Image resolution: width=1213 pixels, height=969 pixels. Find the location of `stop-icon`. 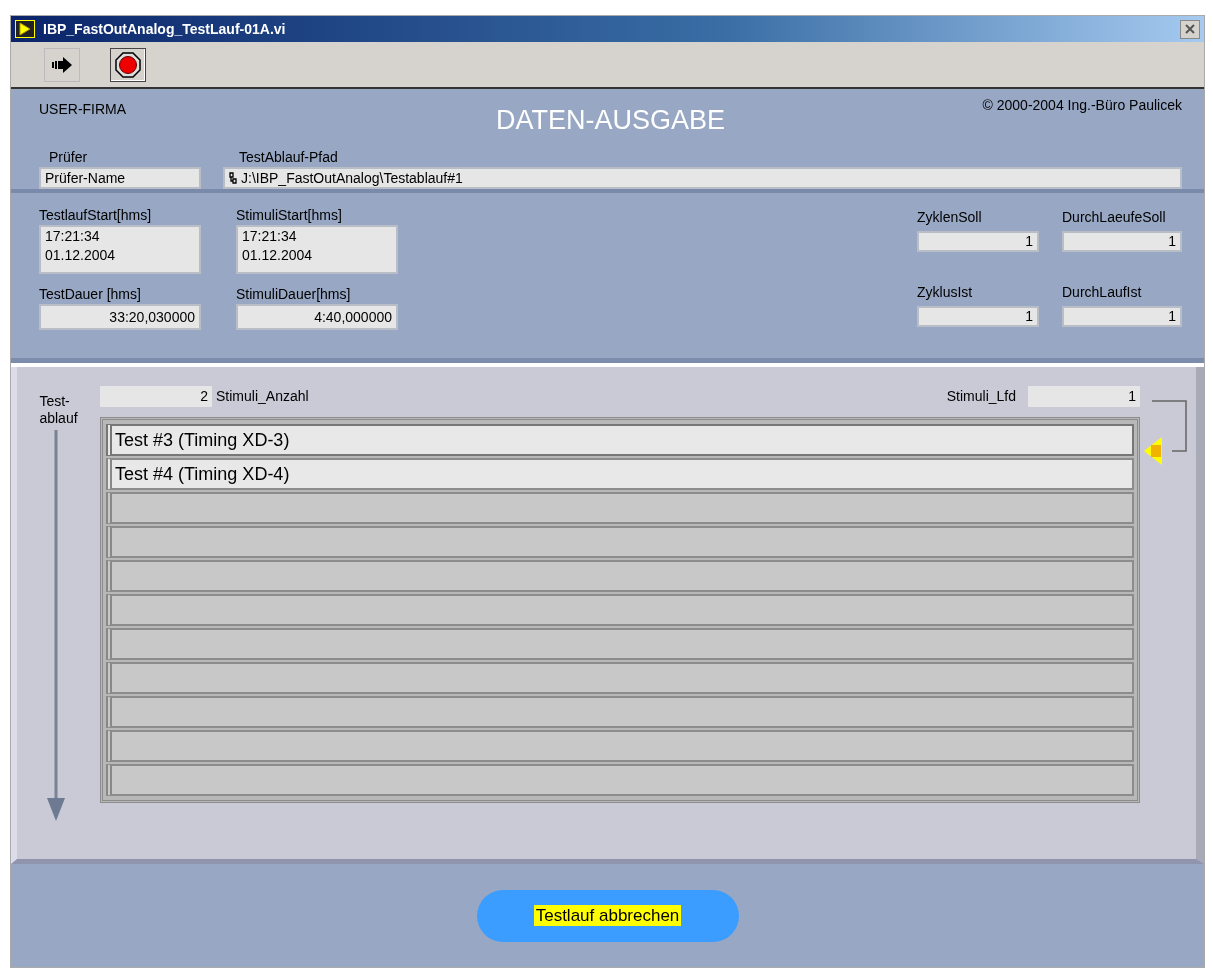

stop-icon is located at coordinates (128, 64).